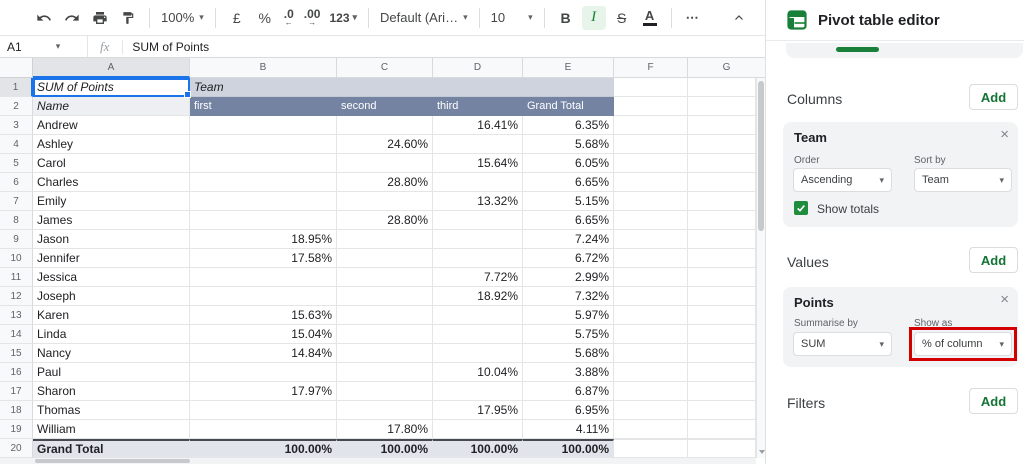  Describe the element at coordinates (760, 268) in the screenshot. I see `vertical-scrollbar` at that location.